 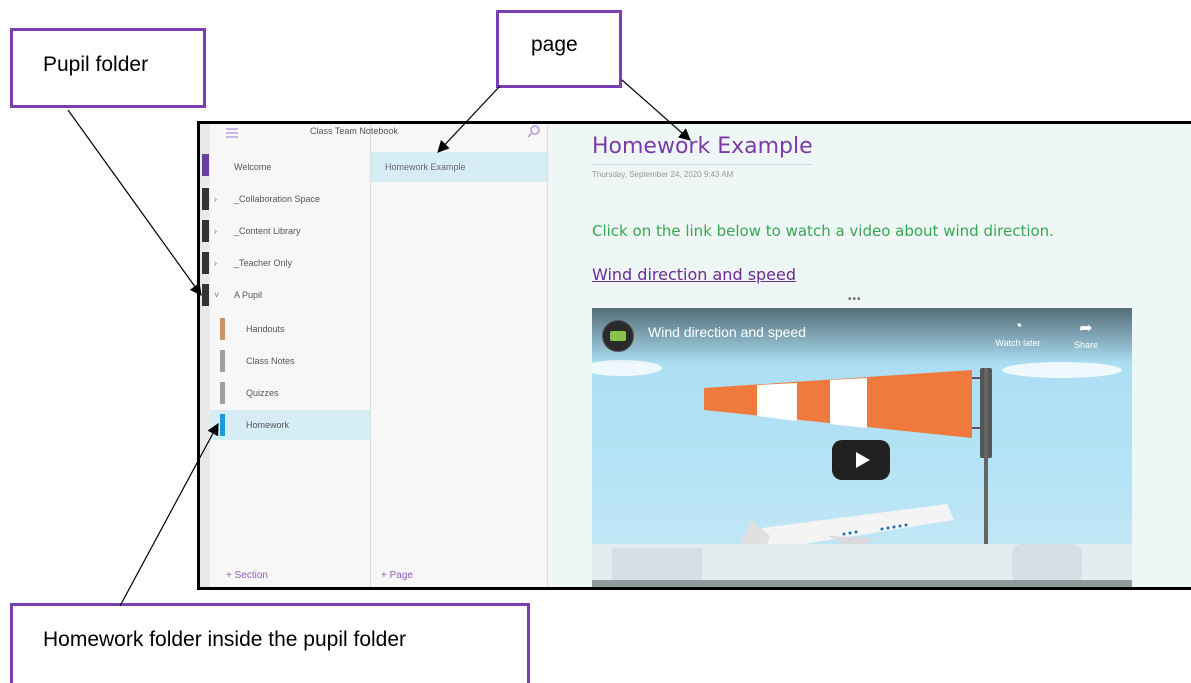 What do you see at coordinates (425, 167) in the screenshot?
I see `page-label: Homework Example` at bounding box center [425, 167].